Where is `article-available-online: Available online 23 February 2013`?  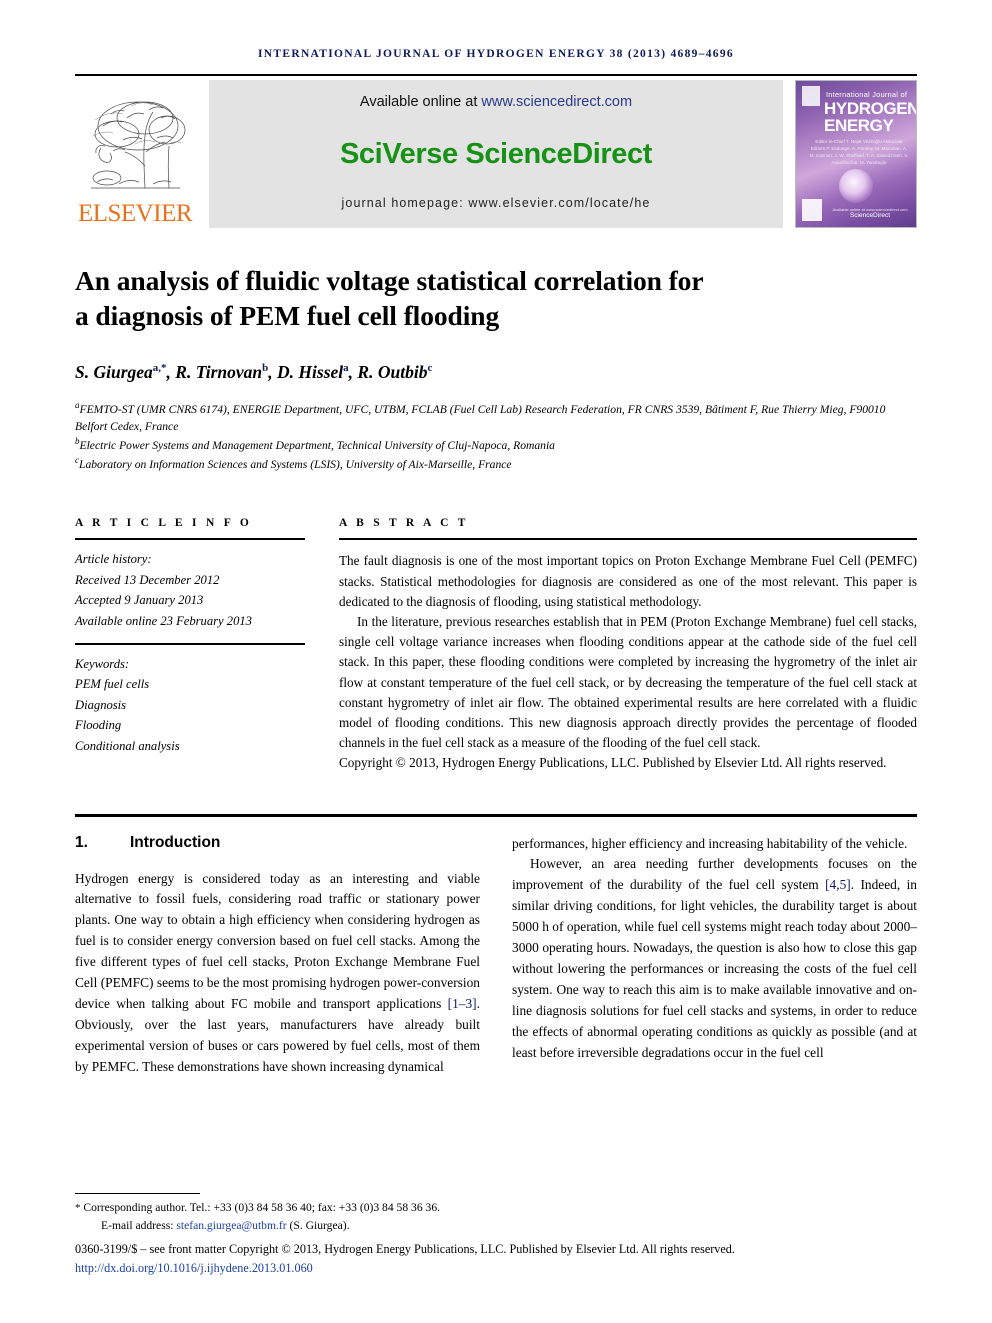
article-available-online: Available online 23 February 2013 is located at coordinates (163, 620).